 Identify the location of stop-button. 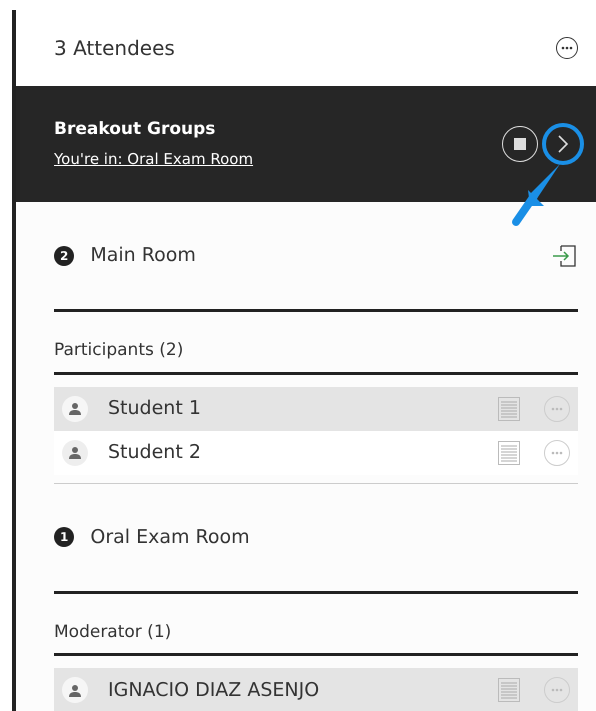
(520, 144).